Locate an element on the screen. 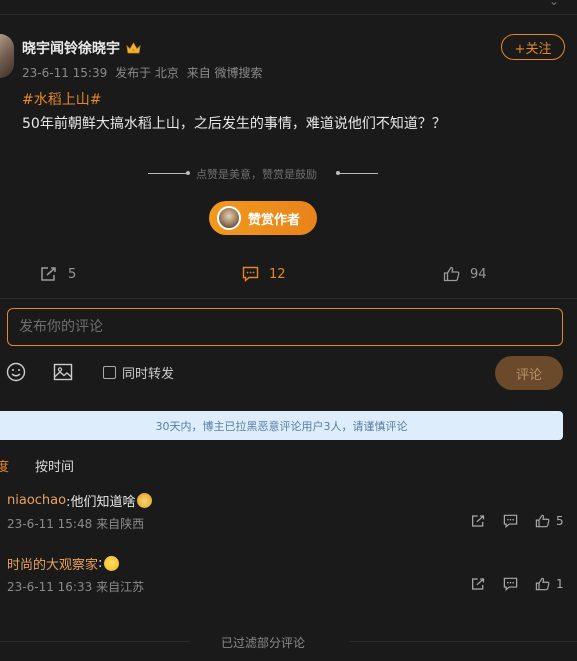  comment-source: 来自江苏 is located at coordinates (120, 587).